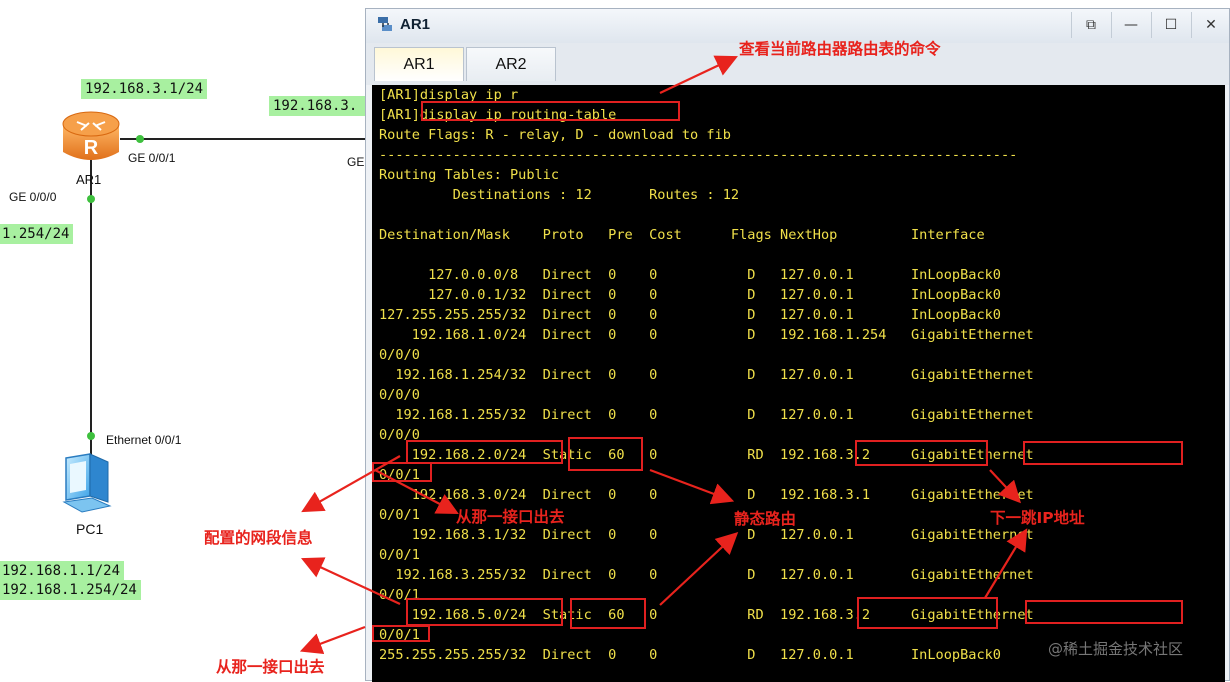  I want to click on annotation-exit-interface-2: 从那一接口出去, so click(270, 667).